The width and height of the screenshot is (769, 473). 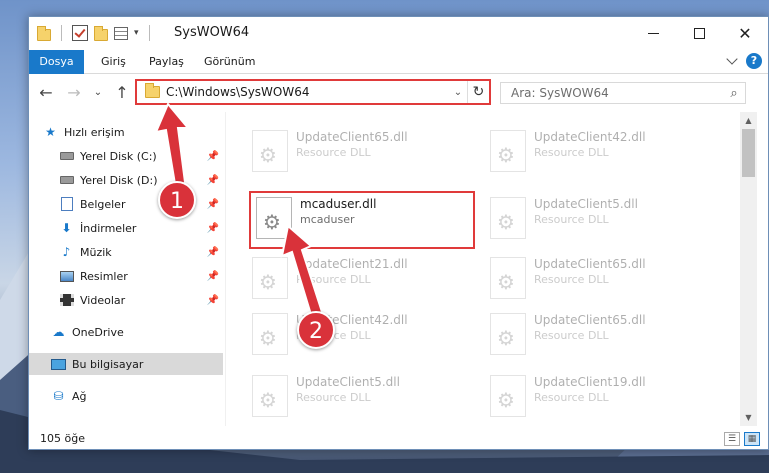 I want to click on file-item: UpdateClient21.dll Resource DLL, so click(x=362, y=278).